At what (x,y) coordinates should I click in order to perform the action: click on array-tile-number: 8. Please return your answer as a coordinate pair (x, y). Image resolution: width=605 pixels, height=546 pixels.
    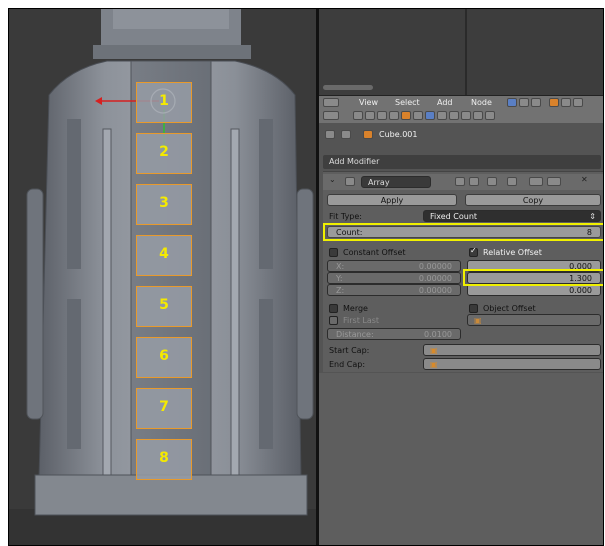
    Looking at the image, I should click on (164, 458).